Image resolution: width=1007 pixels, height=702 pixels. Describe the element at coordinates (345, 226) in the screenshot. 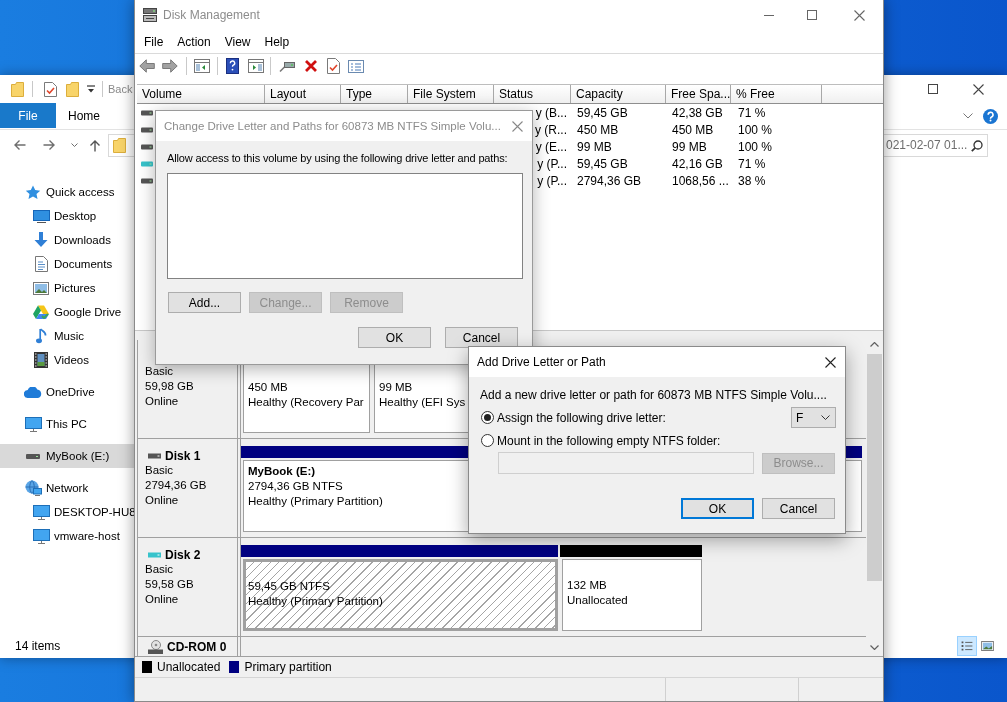

I see `path-list-box` at that location.